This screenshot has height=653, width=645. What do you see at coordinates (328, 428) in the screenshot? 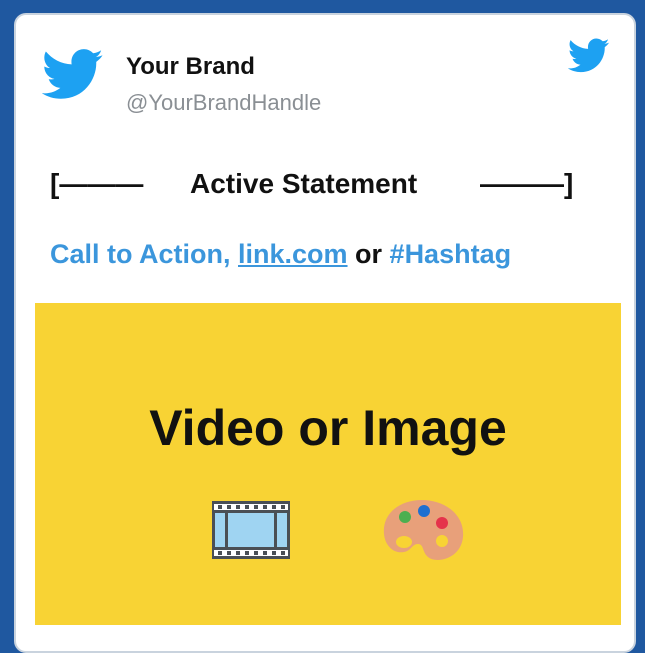
I see `media-title: Video or Image` at bounding box center [328, 428].